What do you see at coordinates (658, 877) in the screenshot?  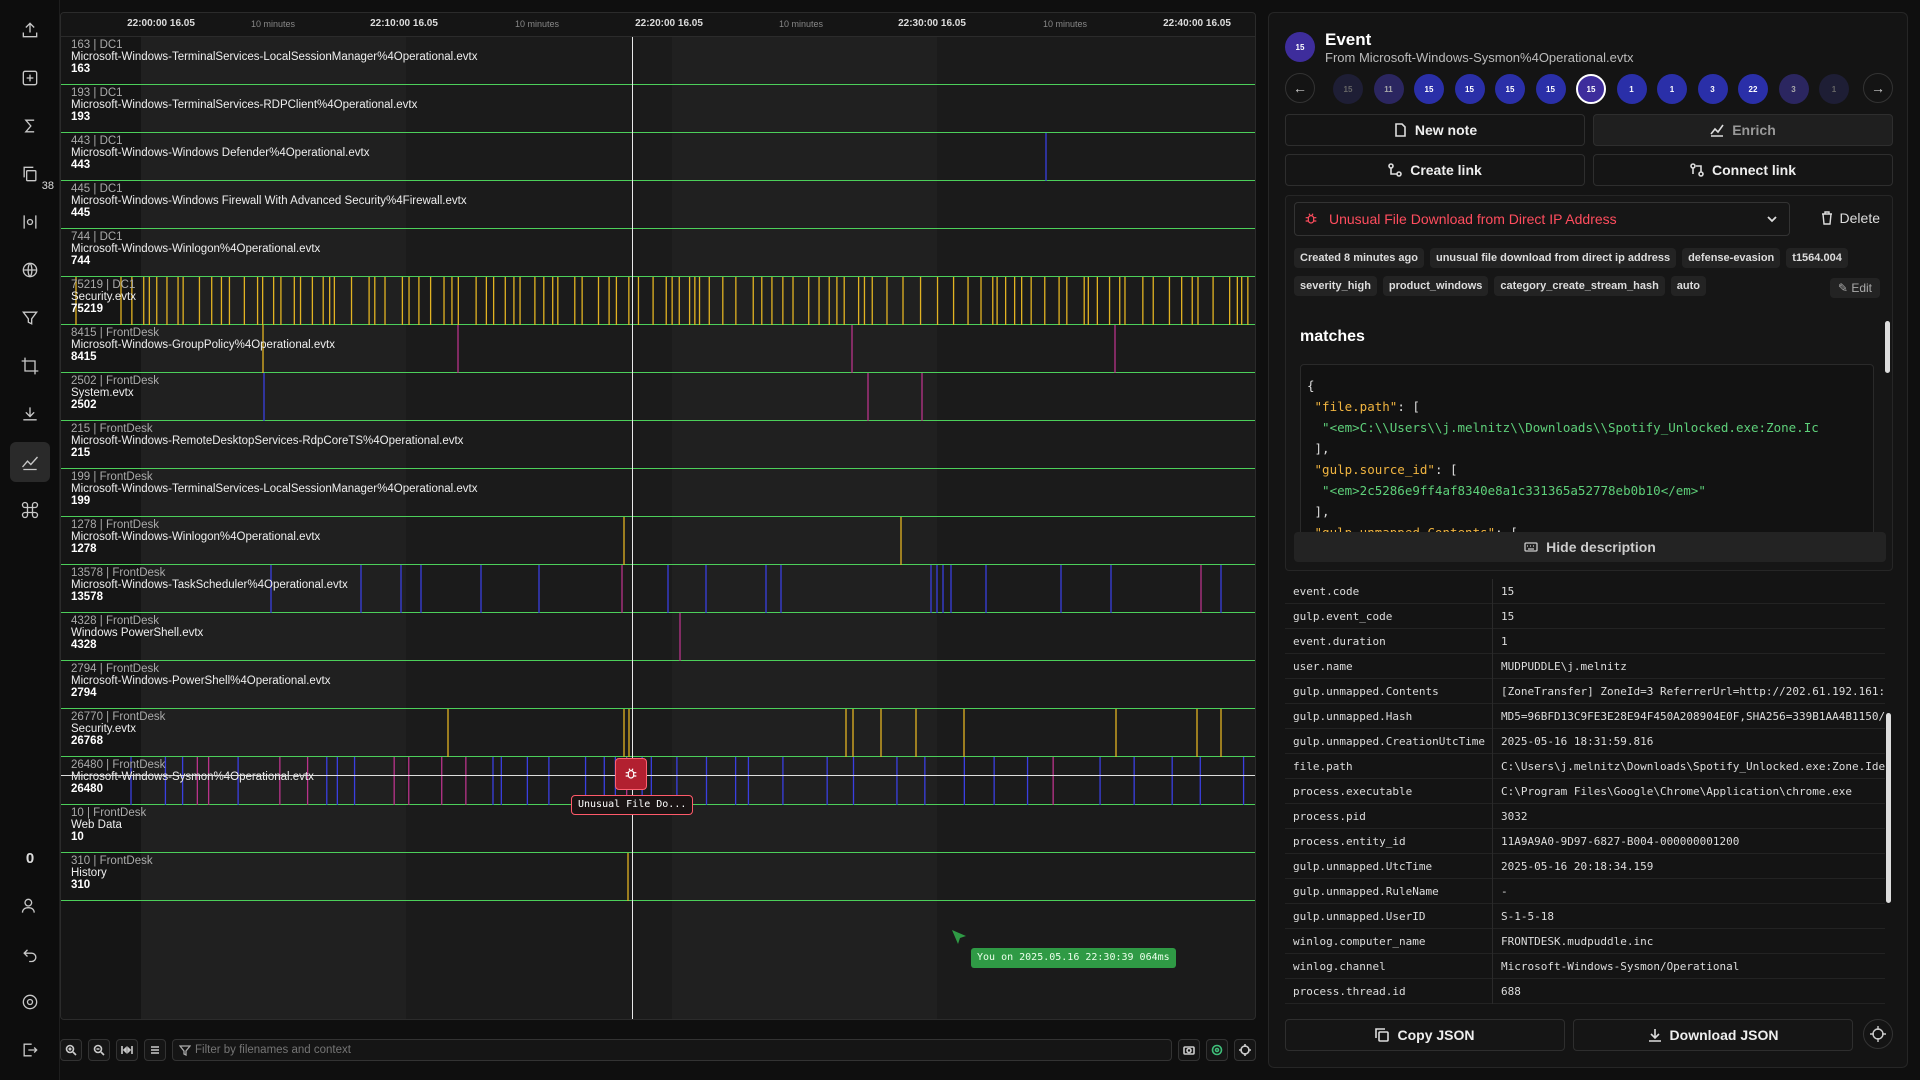 I see `timeline-row: 310 | FrontDesk History 310` at bounding box center [658, 877].